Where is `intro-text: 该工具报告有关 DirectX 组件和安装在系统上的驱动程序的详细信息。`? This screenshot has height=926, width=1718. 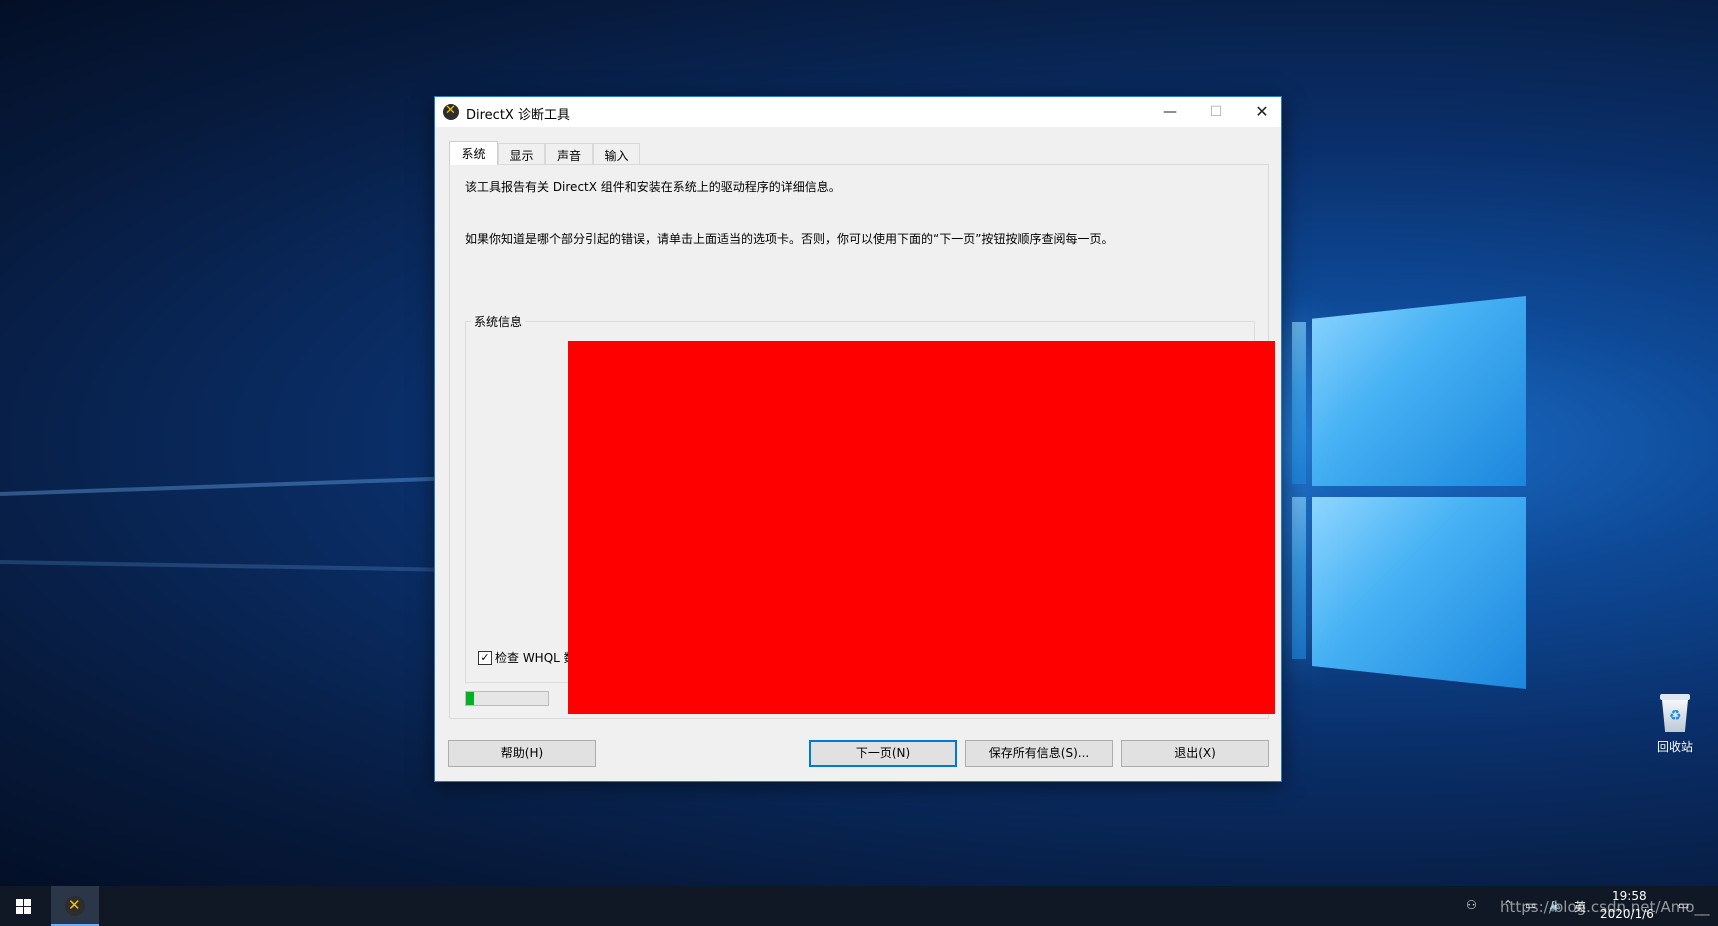 intro-text: 该工具报告有关 DirectX 组件和安装在系统上的驱动程序的详细信息。 is located at coordinates (653, 187).